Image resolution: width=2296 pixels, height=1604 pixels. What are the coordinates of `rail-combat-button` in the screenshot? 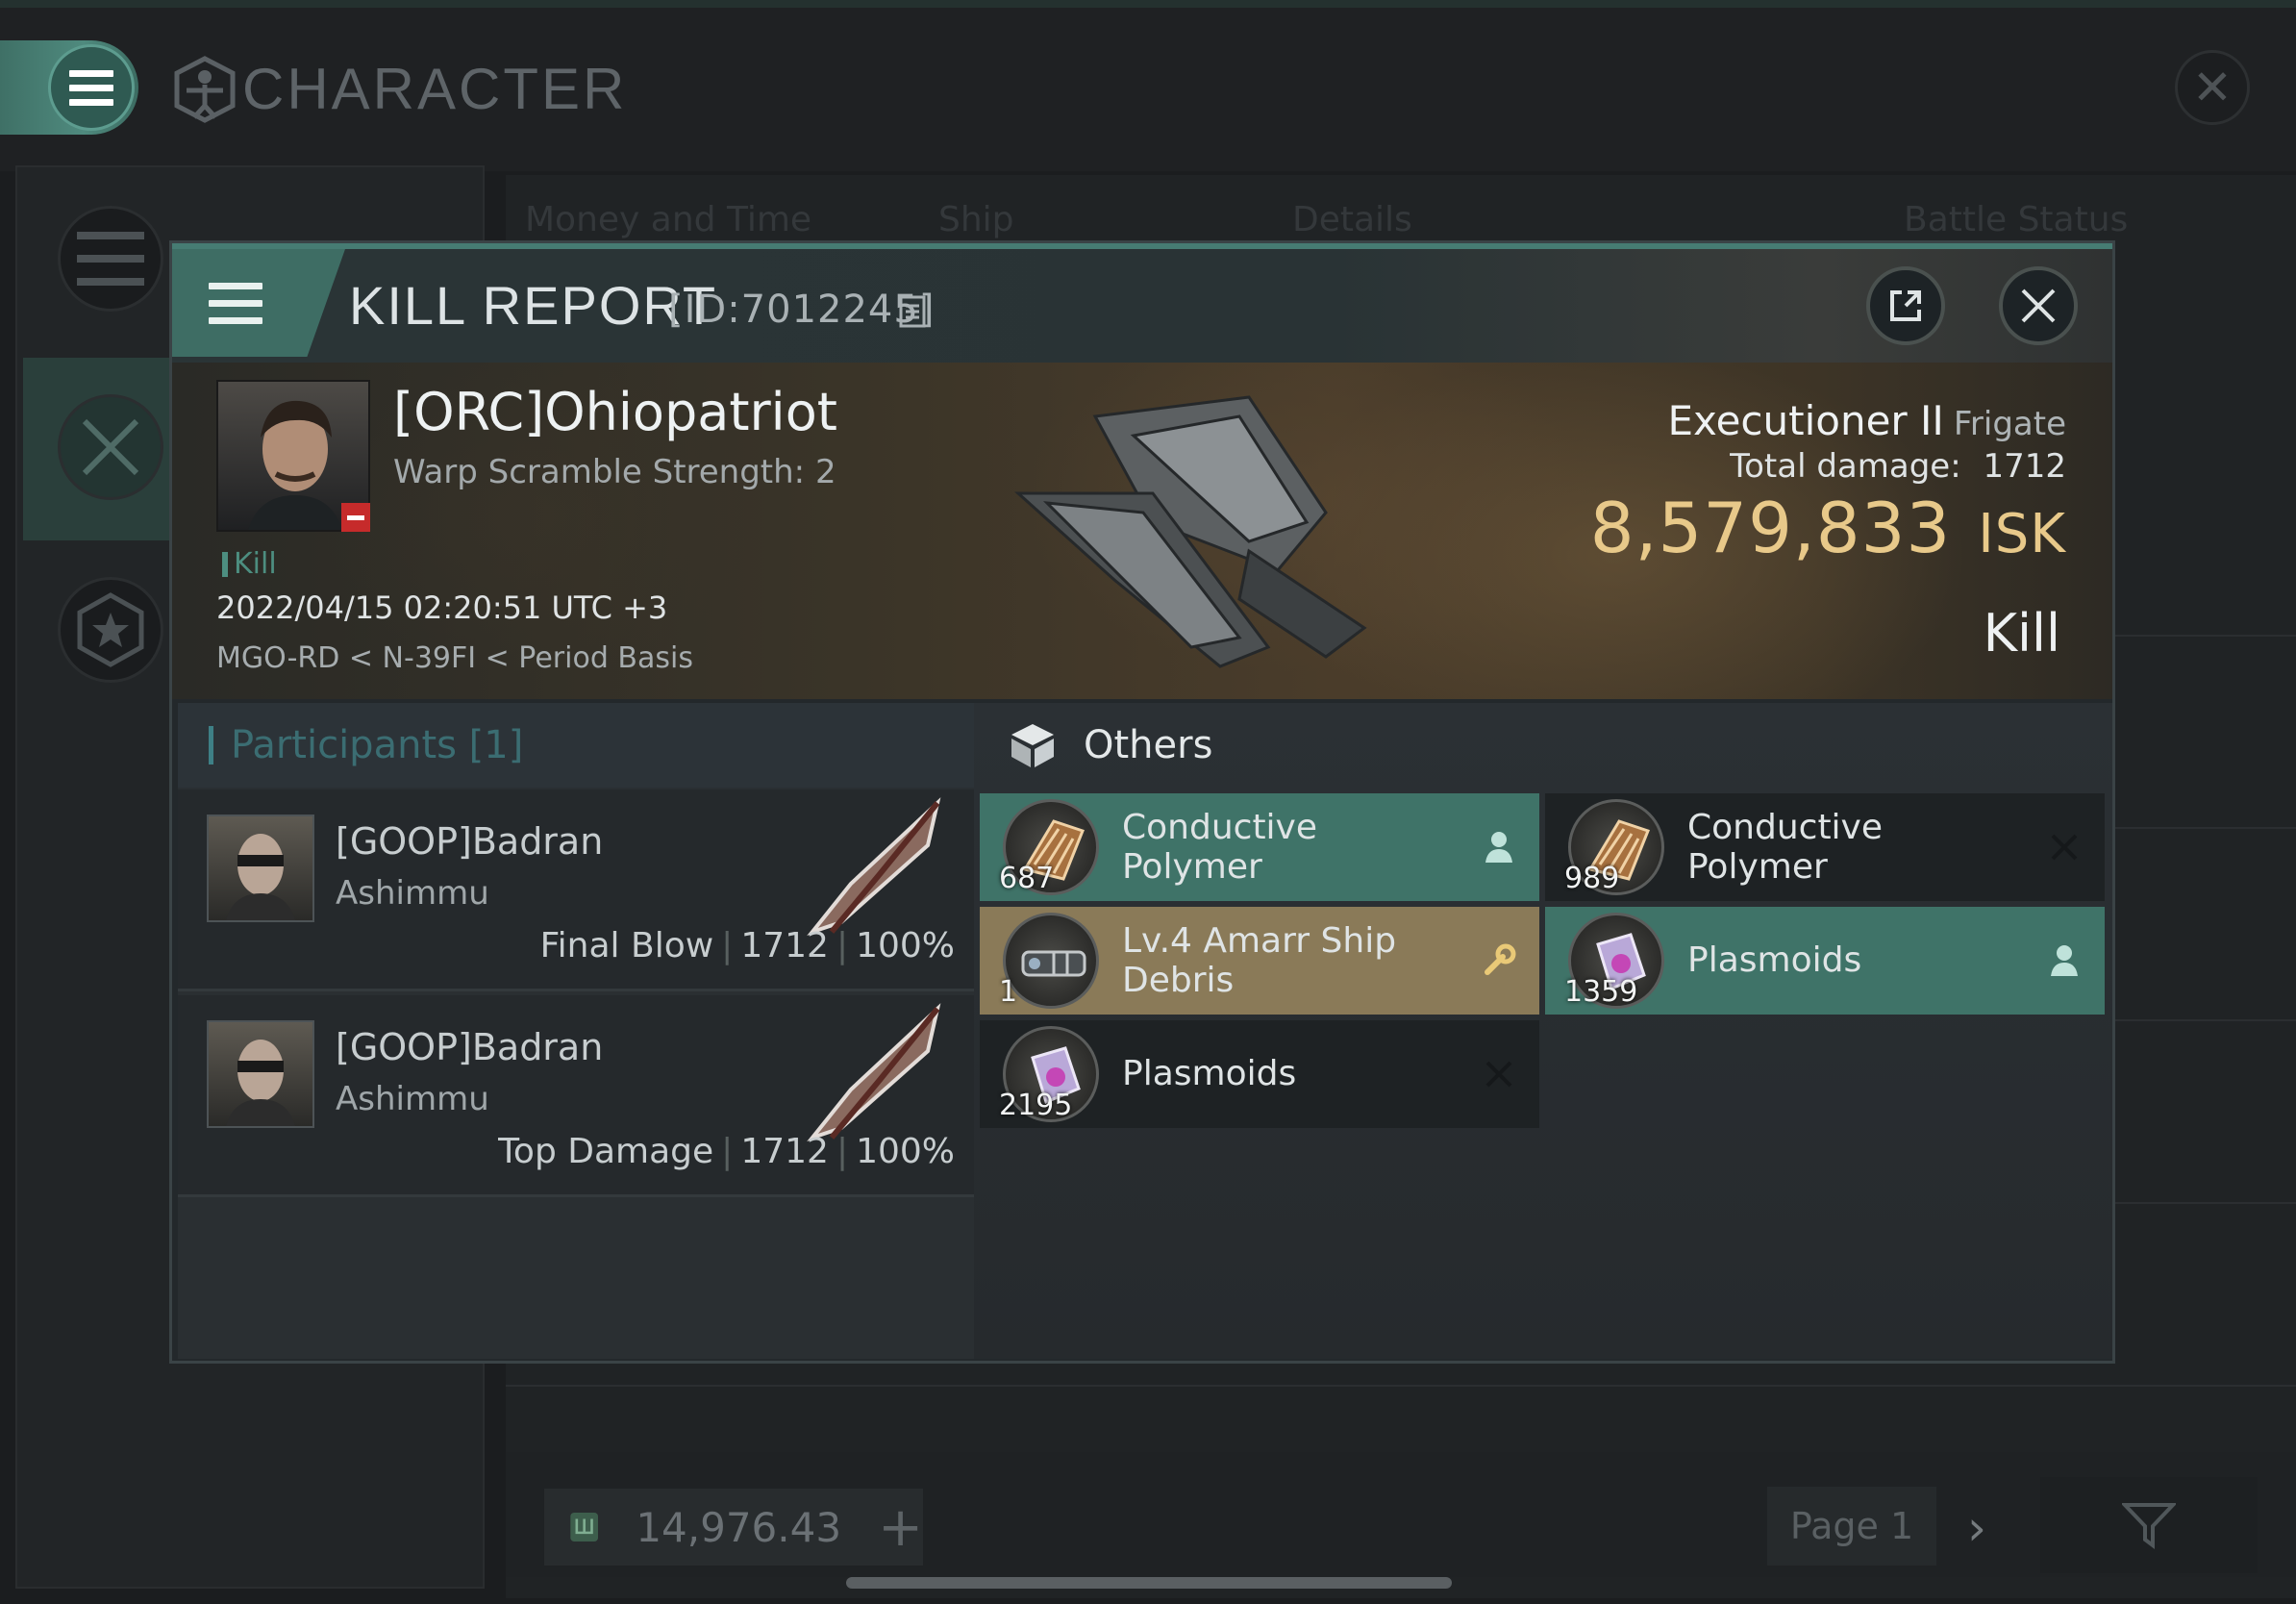 It's located at (110, 447).